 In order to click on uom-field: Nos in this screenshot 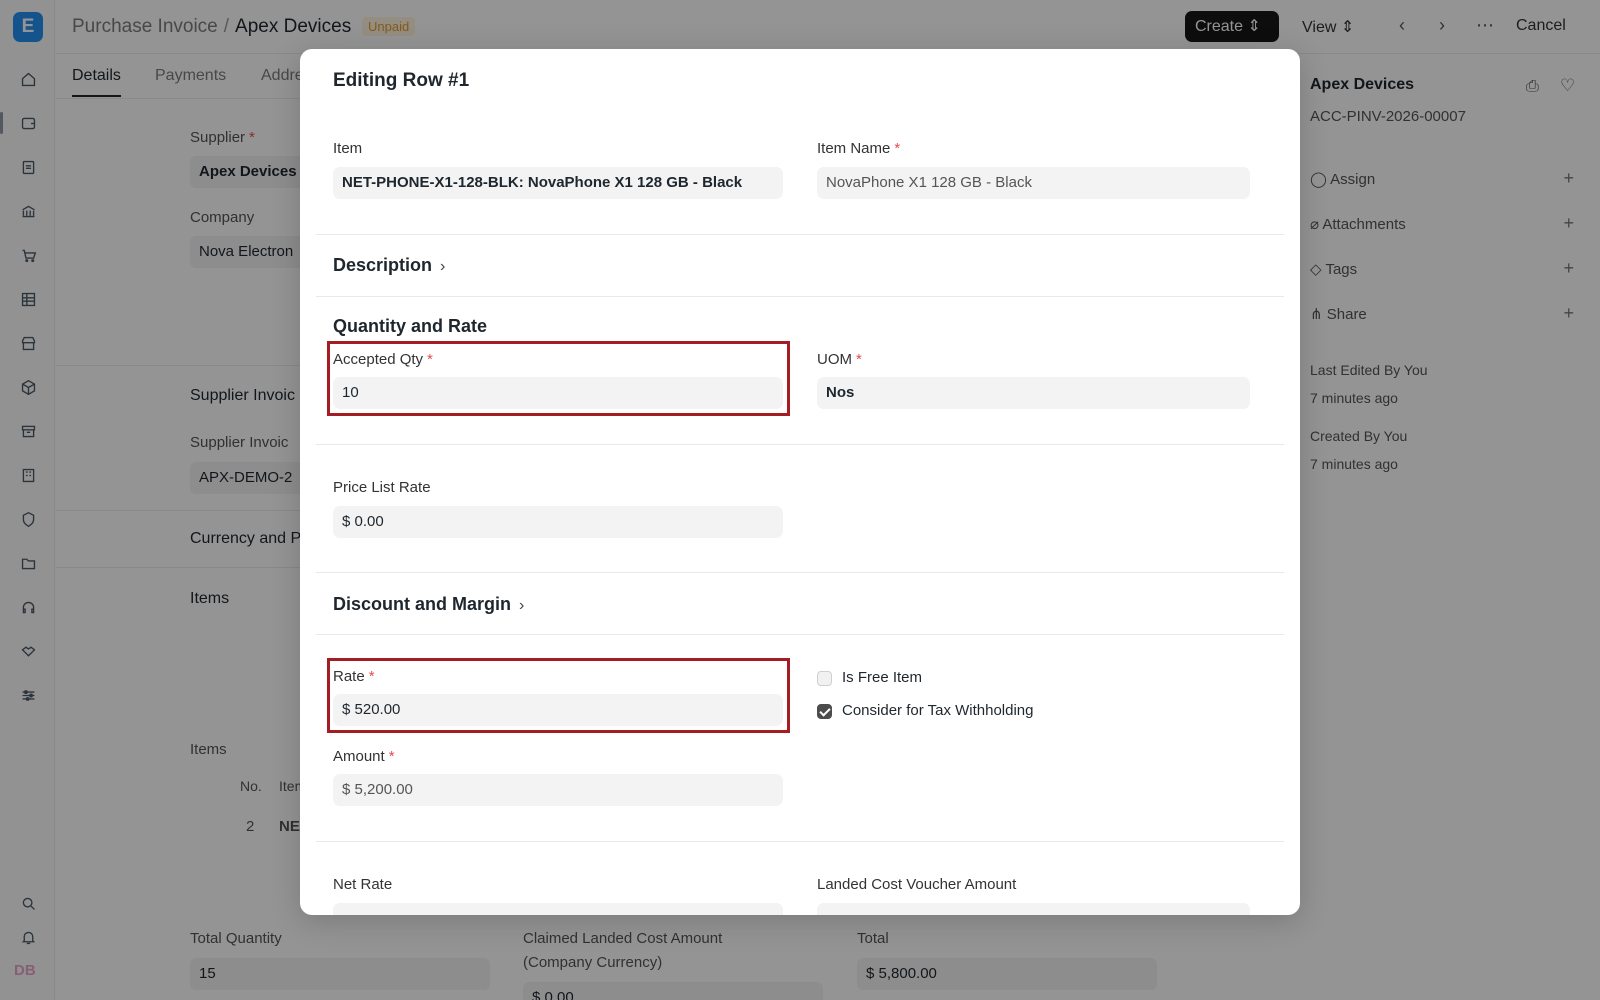, I will do `click(1033, 393)`.